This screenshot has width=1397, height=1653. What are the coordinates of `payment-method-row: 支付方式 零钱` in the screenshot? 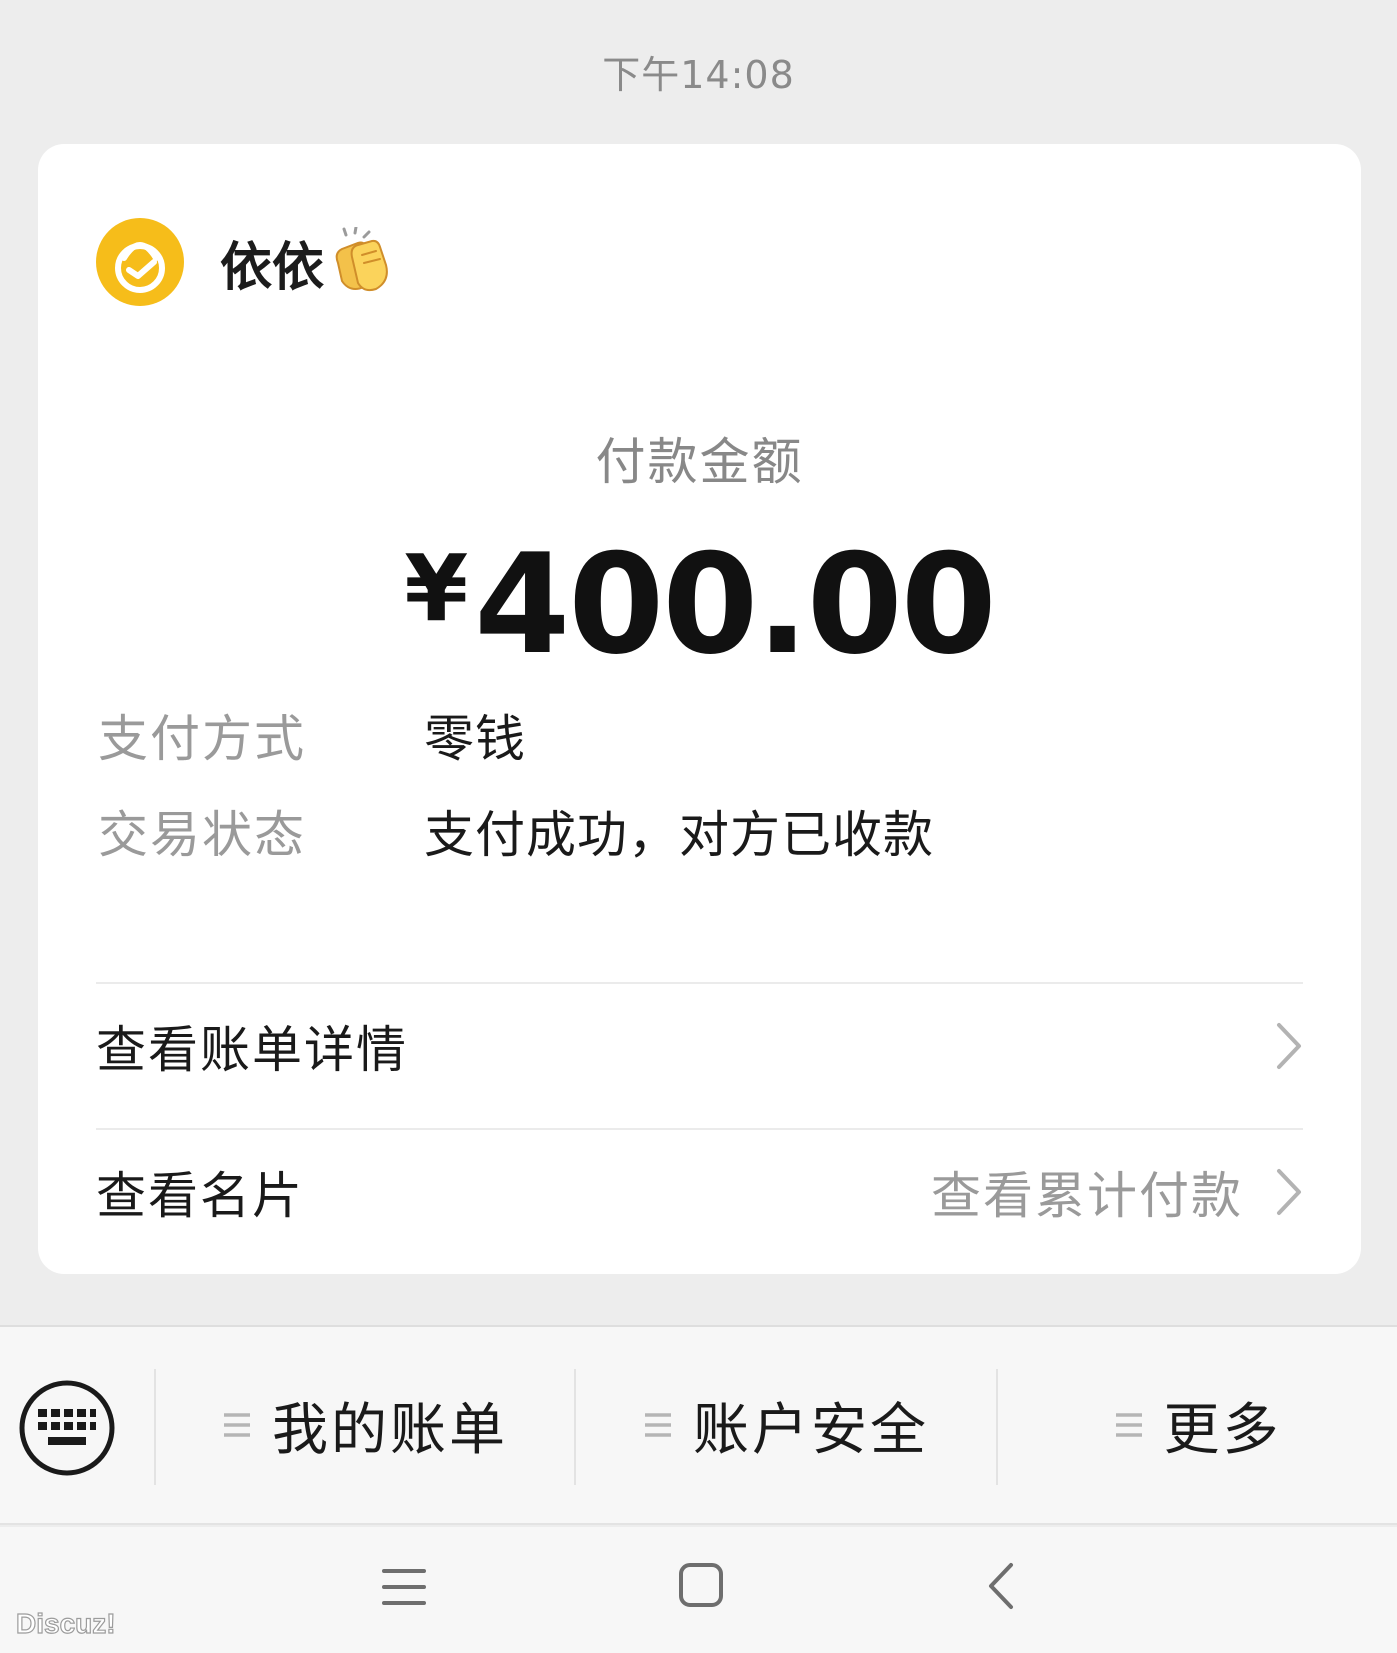 It's located at (312, 735).